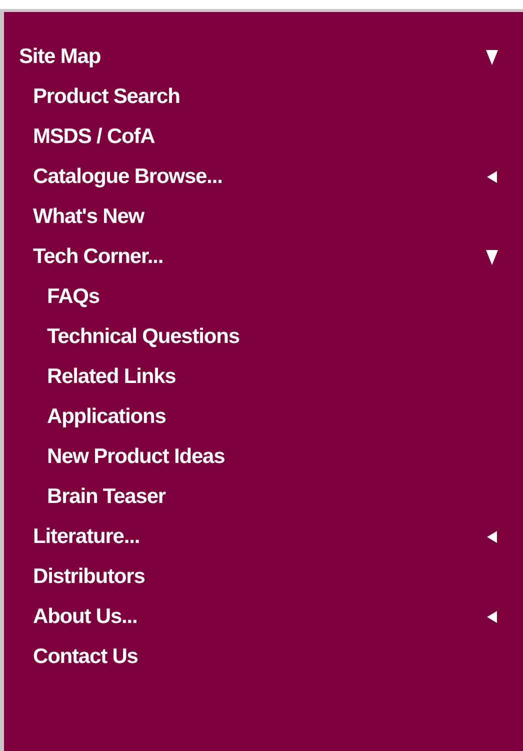  I want to click on menu-item: Distributors, so click(89, 577).